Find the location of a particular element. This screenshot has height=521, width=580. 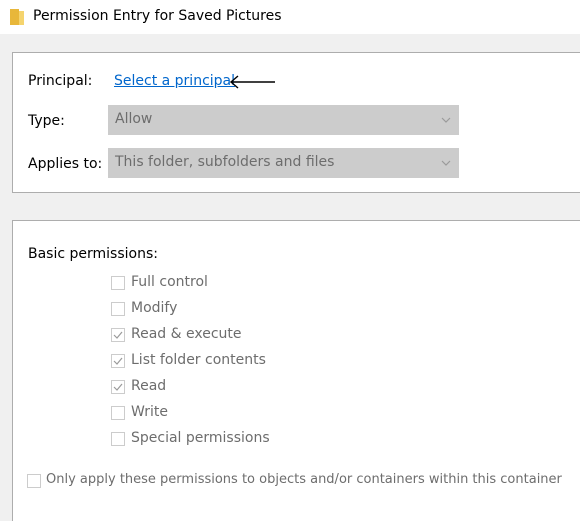

basic-permissions-heading: Basic permissions: is located at coordinates (93, 254).